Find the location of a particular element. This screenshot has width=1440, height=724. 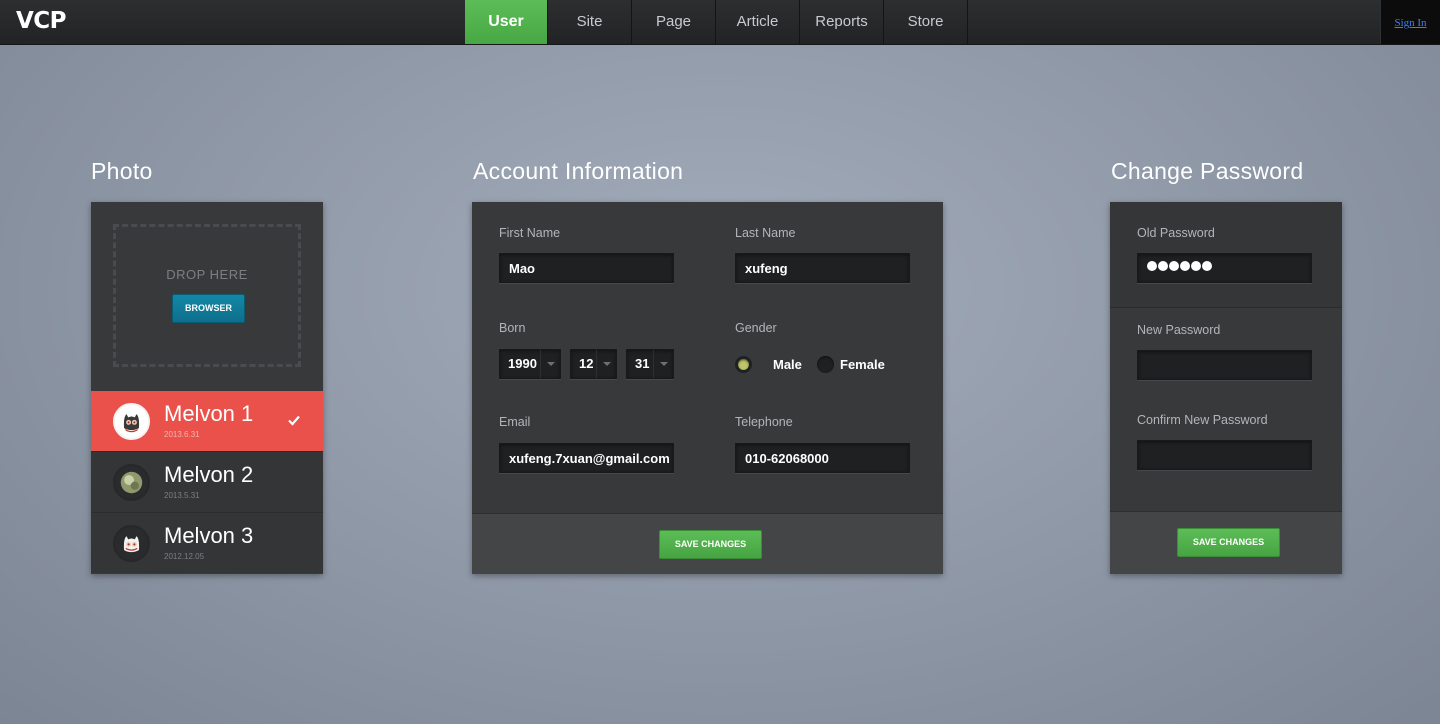

account-section-title: Account Information is located at coordinates (578, 171).